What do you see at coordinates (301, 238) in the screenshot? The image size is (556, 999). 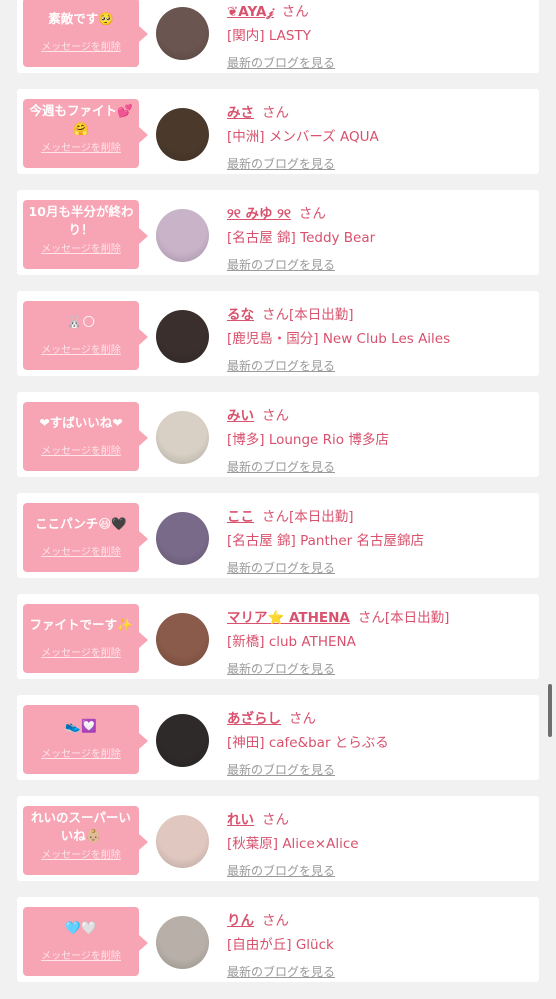 I see `shop-name: [名古屋 錦] Teddy Bear` at bounding box center [301, 238].